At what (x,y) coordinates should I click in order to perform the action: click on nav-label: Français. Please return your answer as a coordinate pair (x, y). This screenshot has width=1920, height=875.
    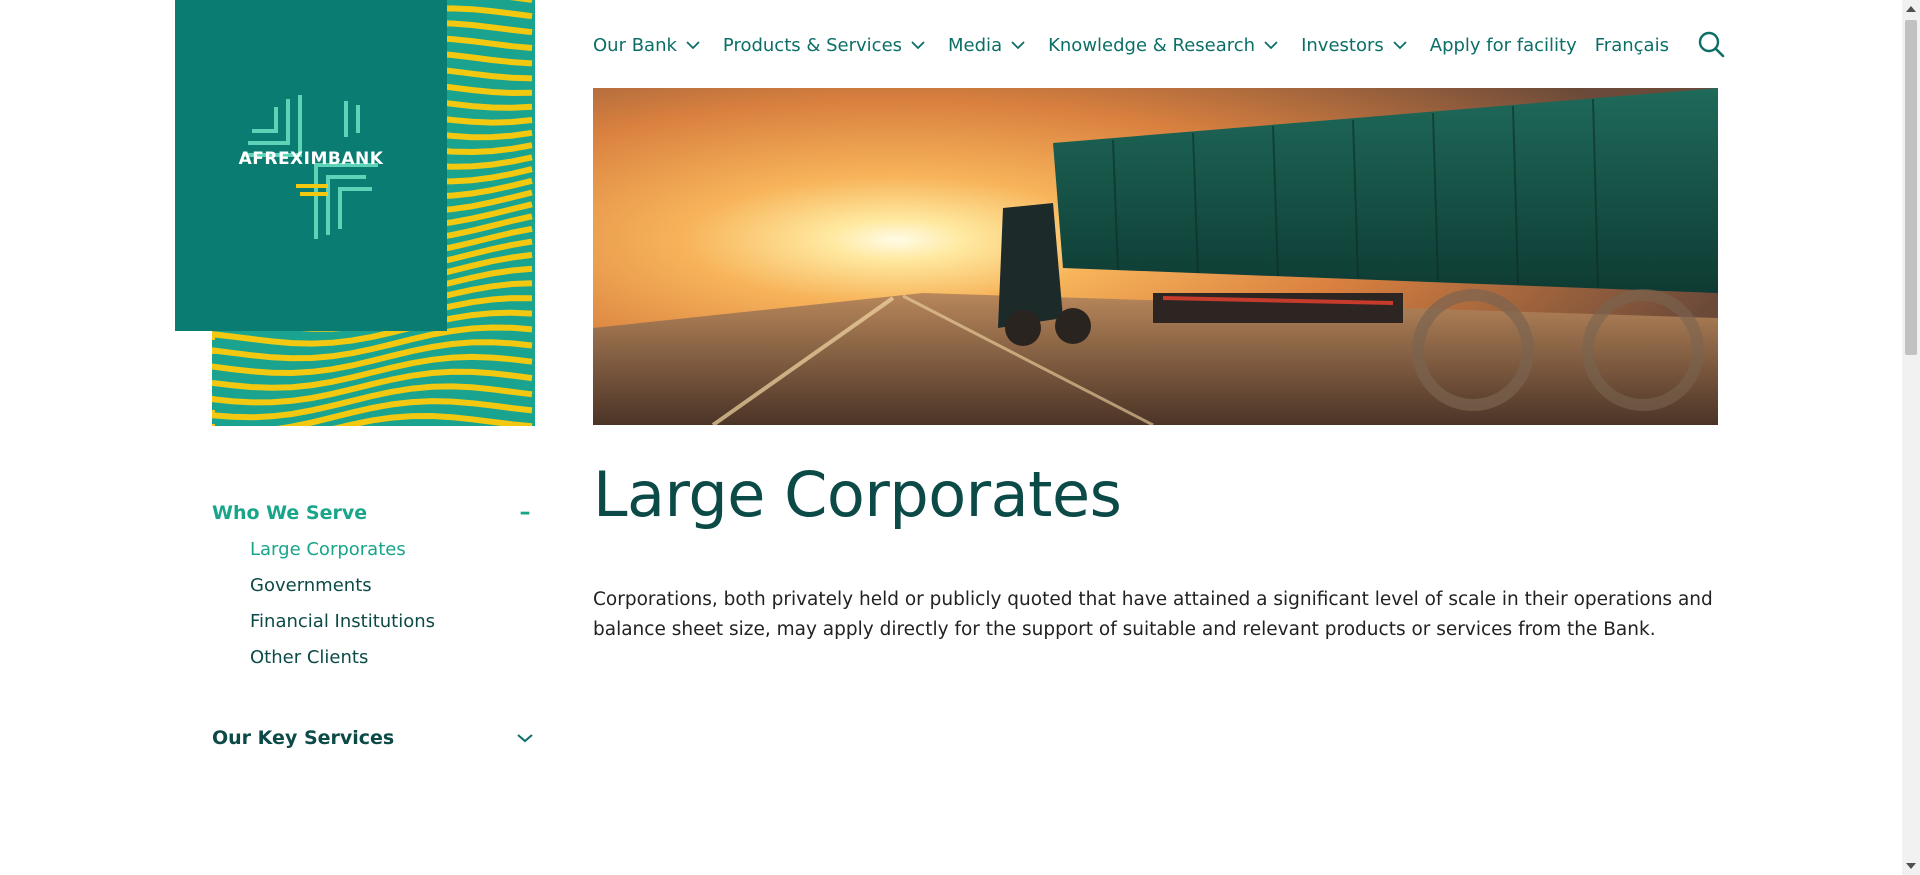
    Looking at the image, I should click on (1631, 45).